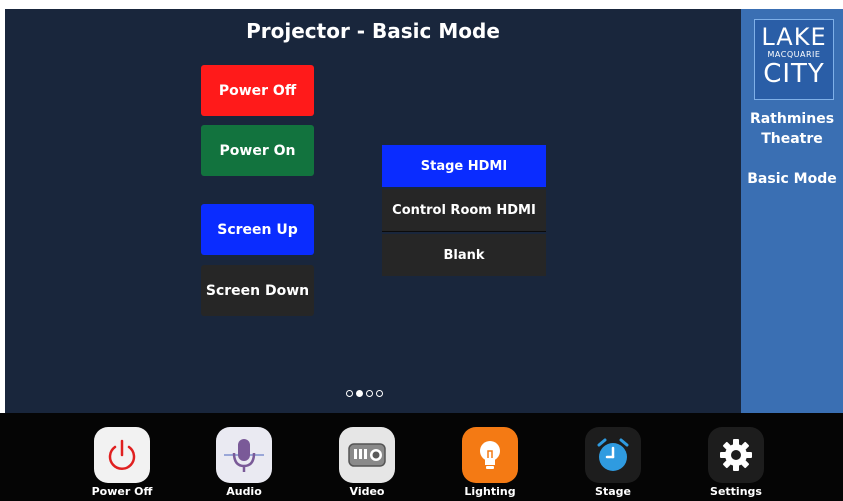 The width and height of the screenshot is (843, 501). I want to click on microphone-icon, so click(244, 455).